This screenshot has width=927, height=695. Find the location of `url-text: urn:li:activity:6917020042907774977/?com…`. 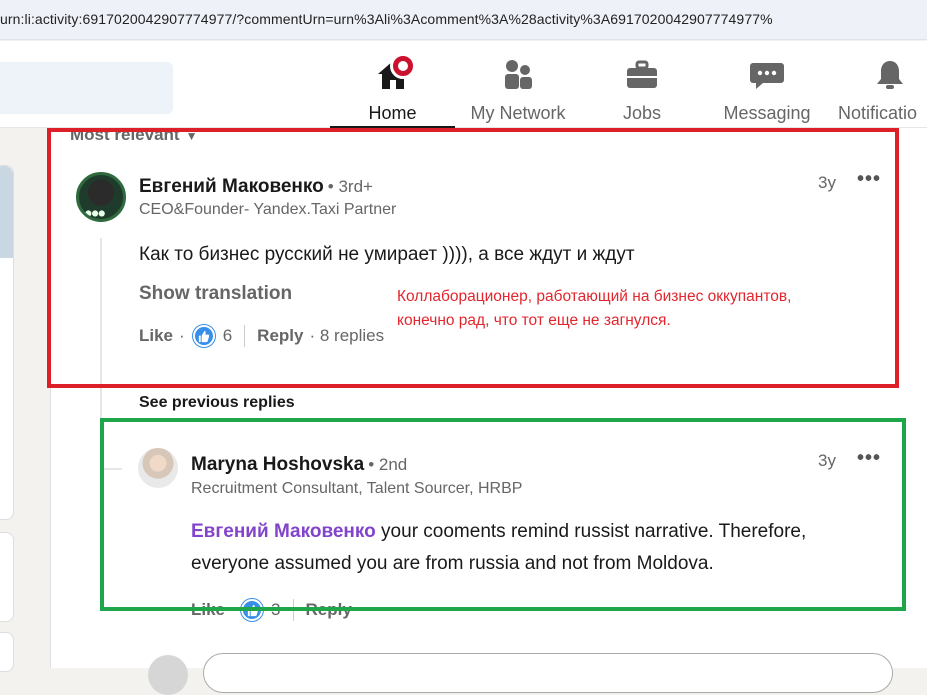

url-text: urn:li:activity:6917020042907774977/?com… is located at coordinates (386, 19).